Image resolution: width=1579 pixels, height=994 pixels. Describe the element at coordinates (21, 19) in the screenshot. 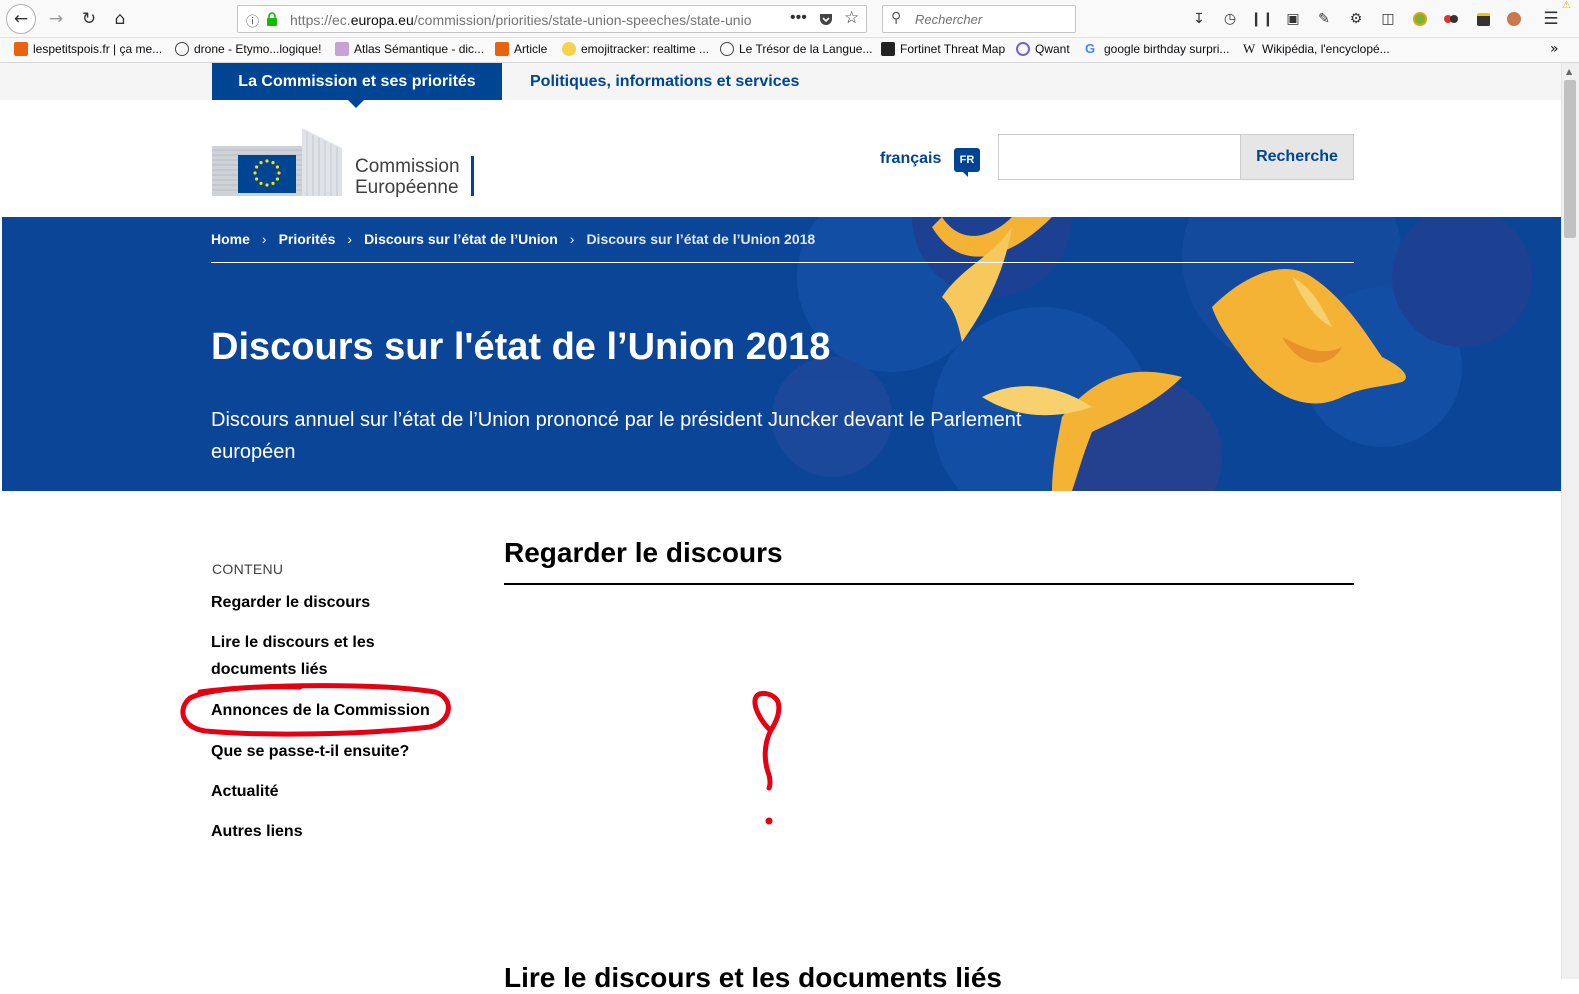

I see `back-arrow-icon: ←` at that location.